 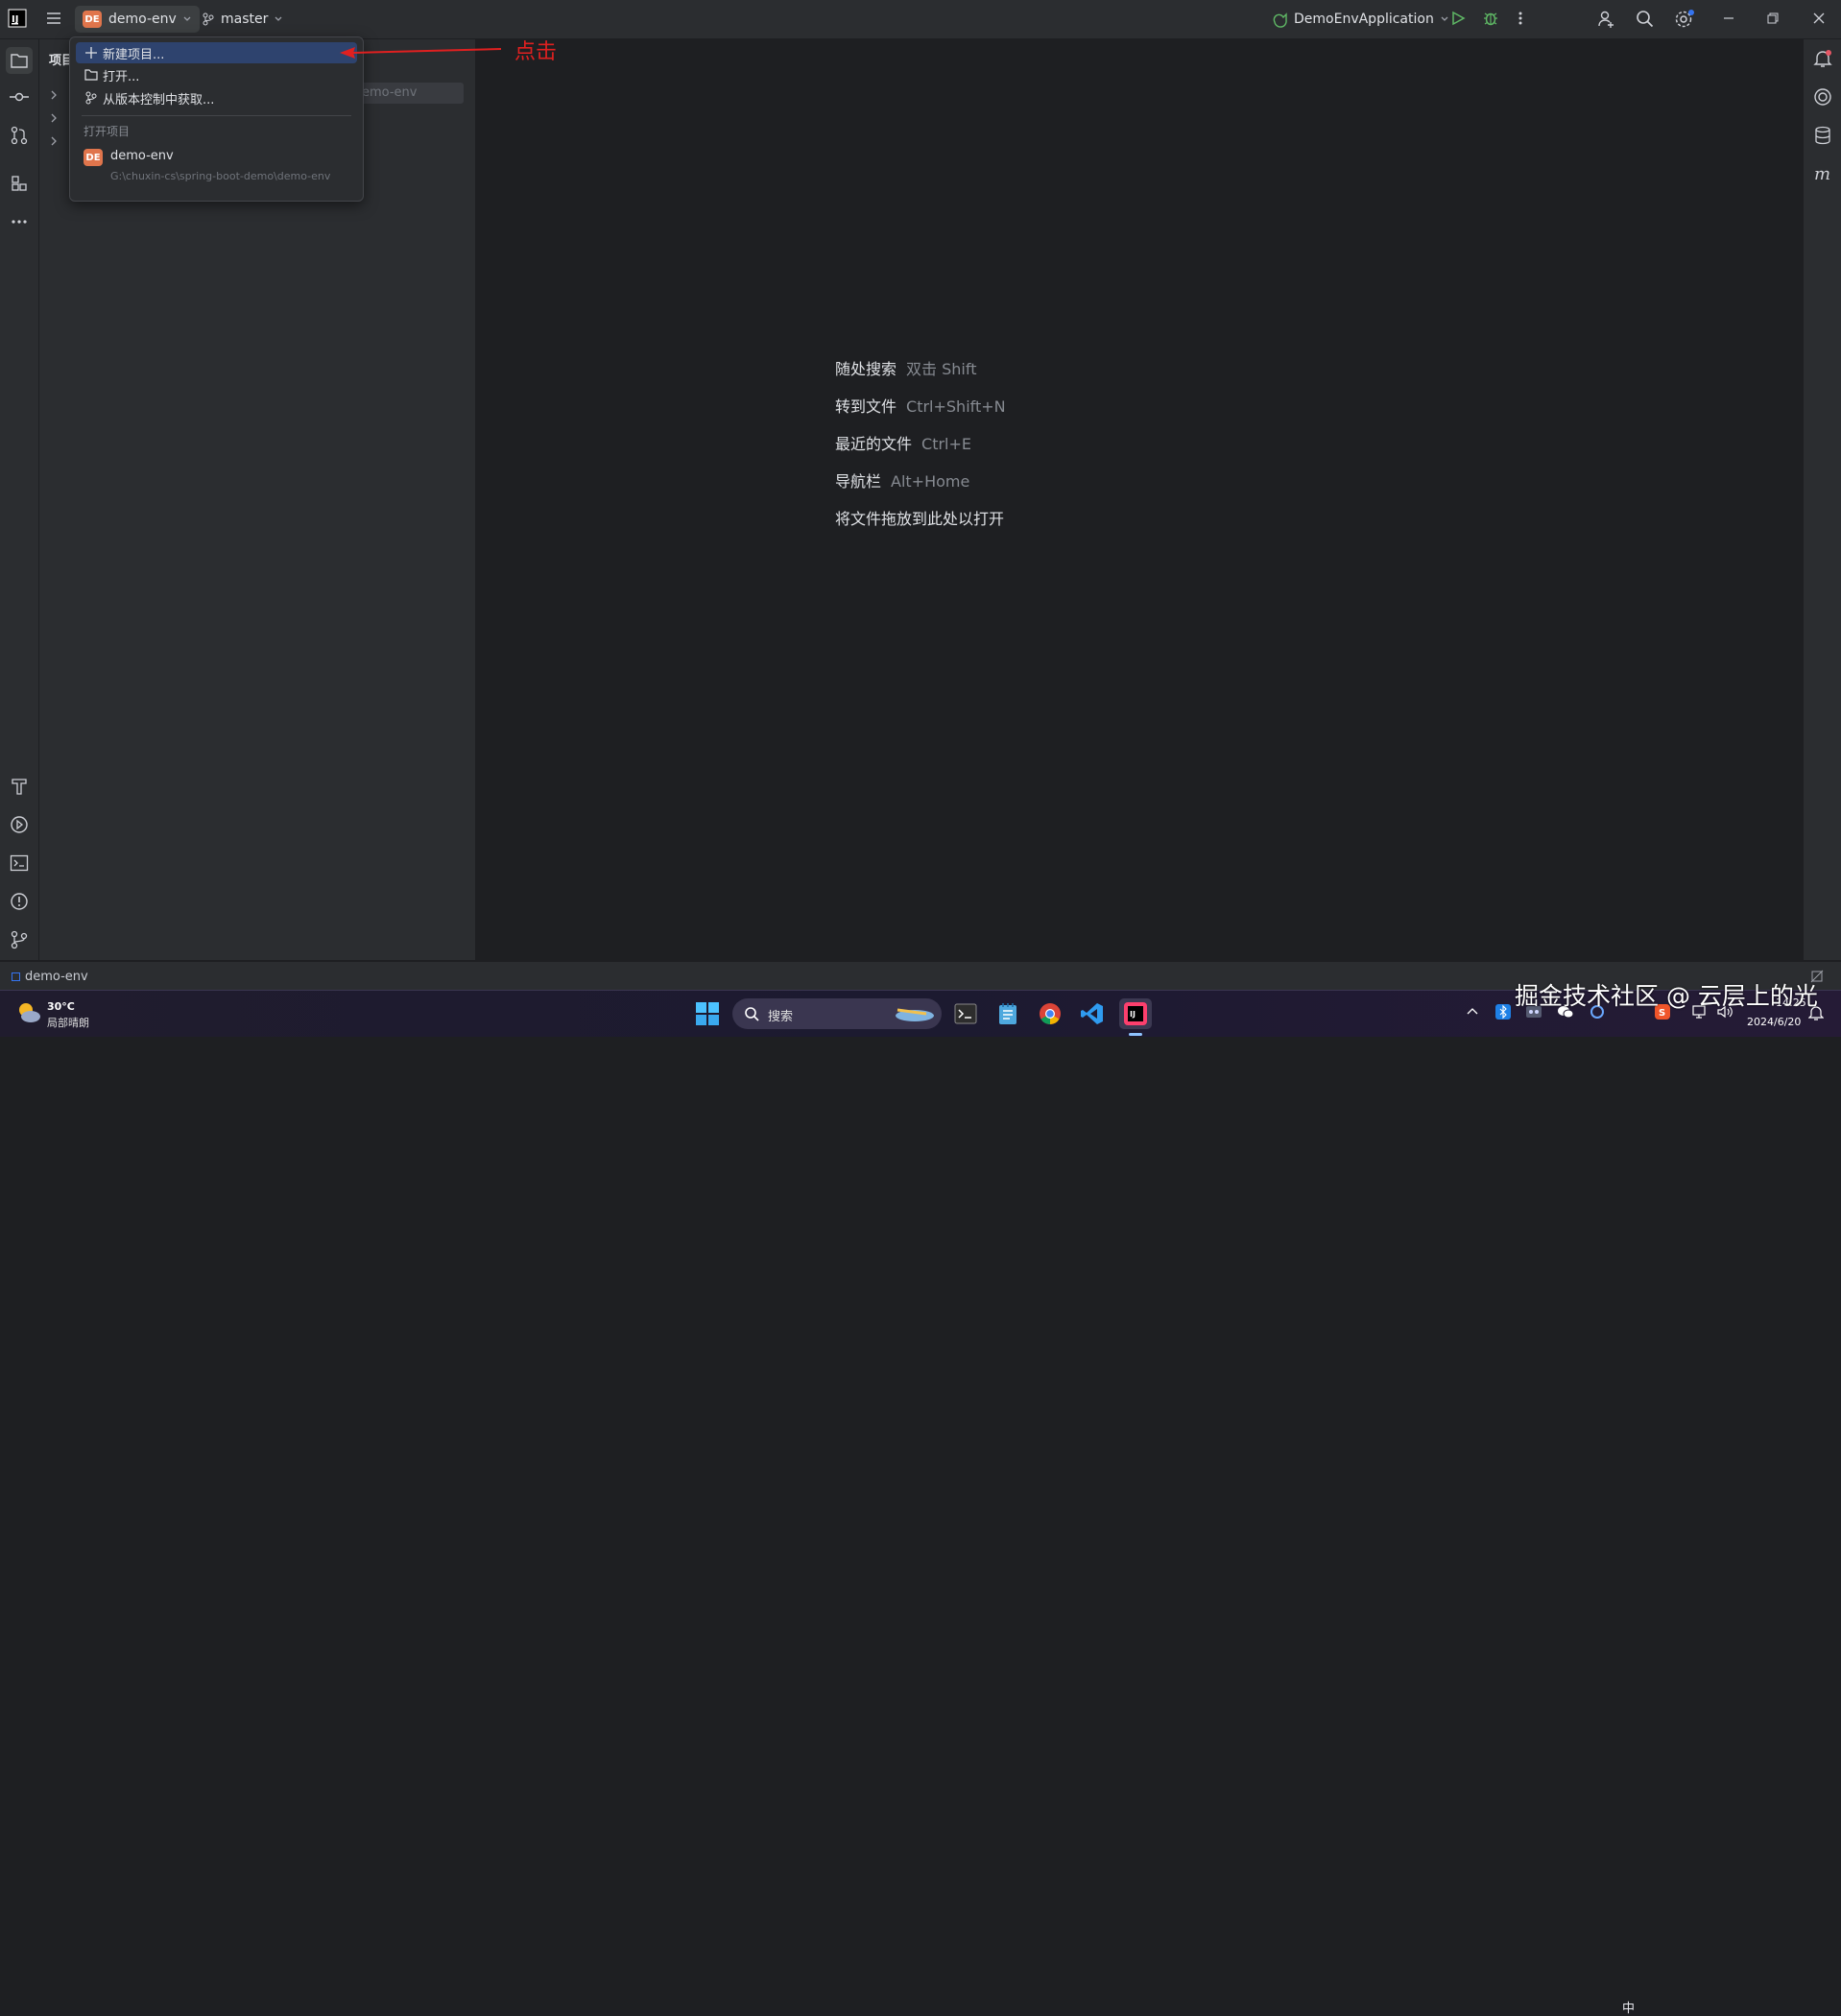 I want to click on watermark: 掘金技术社区 @ 云层上的光, so click(x=1666, y=996).